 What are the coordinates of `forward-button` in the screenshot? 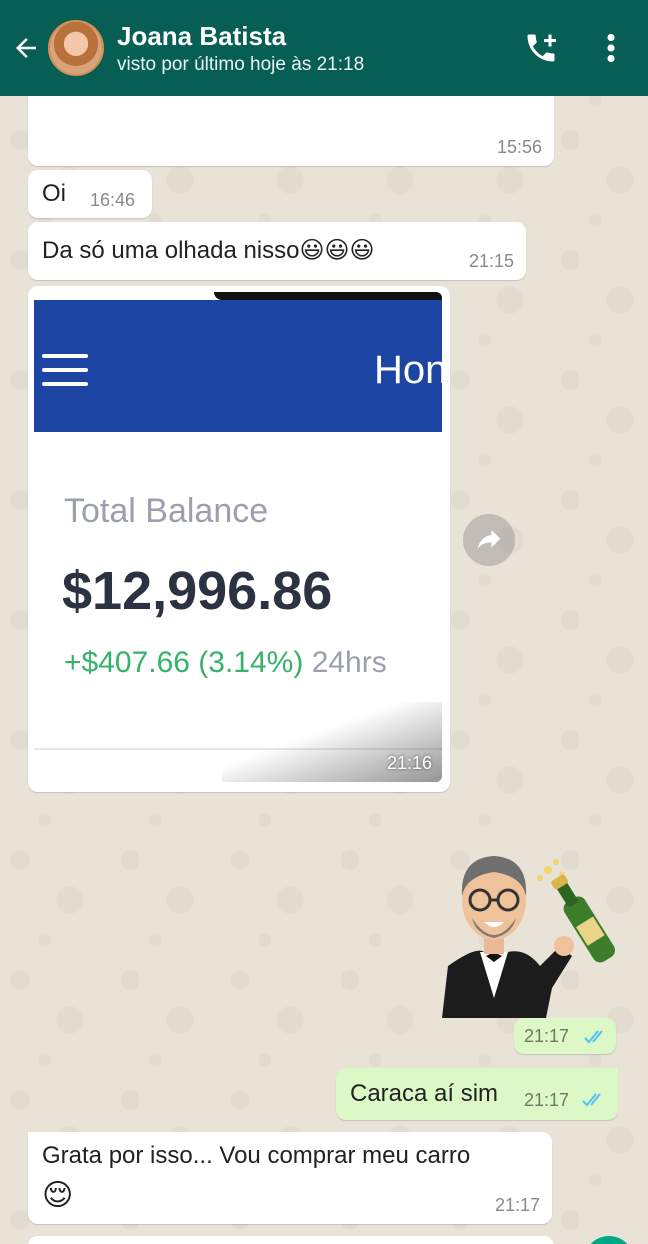 It's located at (489, 540).